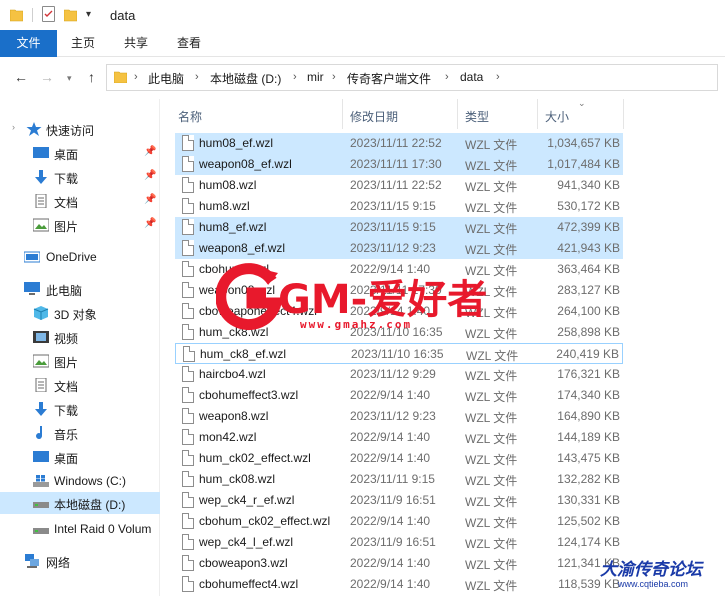 The image size is (725, 596). Describe the element at coordinates (21, 77) in the screenshot. I see `back-arrow-icon: ←` at that location.